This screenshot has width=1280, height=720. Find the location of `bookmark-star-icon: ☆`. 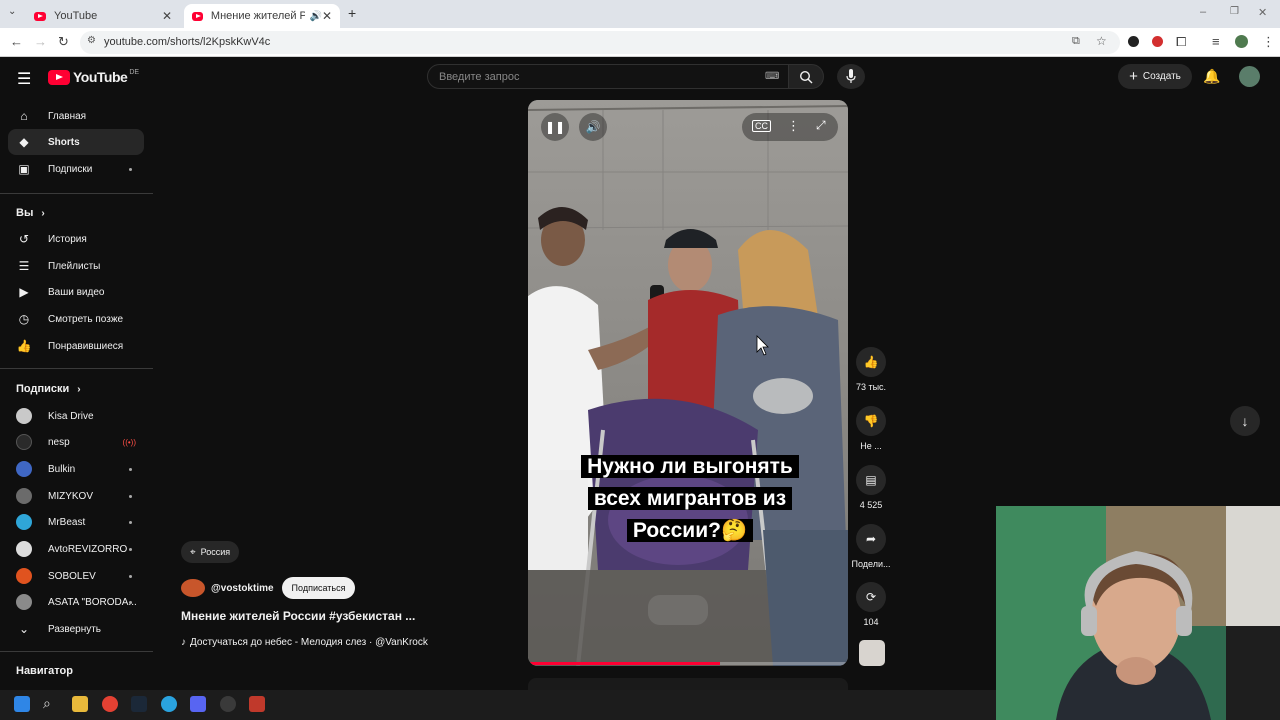

bookmark-star-icon: ☆ is located at coordinates (1101, 41).